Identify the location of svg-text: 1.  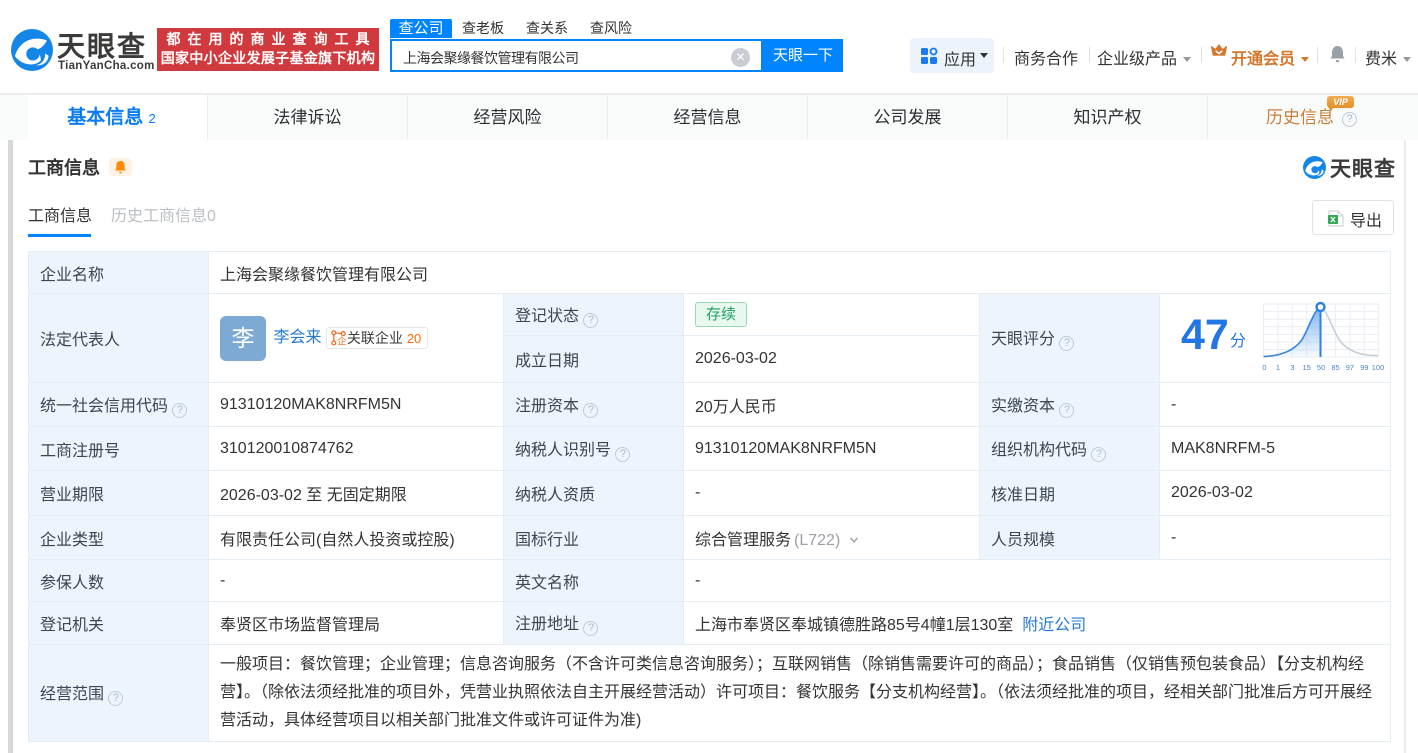
(1278, 367).